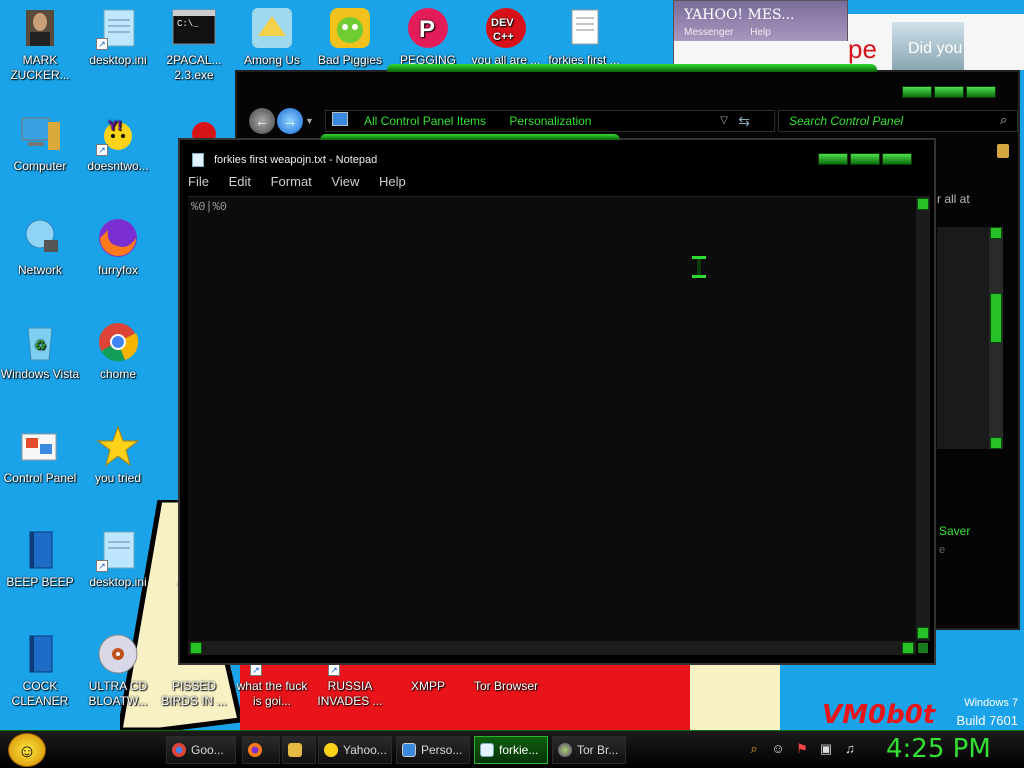 The image size is (1024, 768). Describe the element at coordinates (40, 143) in the screenshot. I see `desktop-icon-computer: Computer` at that location.